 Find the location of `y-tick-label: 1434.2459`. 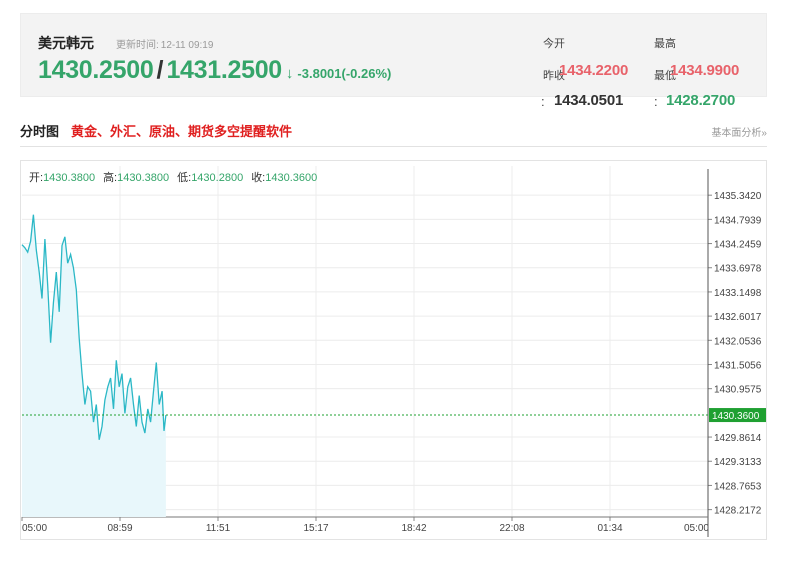

y-tick-label: 1434.2459 is located at coordinates (738, 245).